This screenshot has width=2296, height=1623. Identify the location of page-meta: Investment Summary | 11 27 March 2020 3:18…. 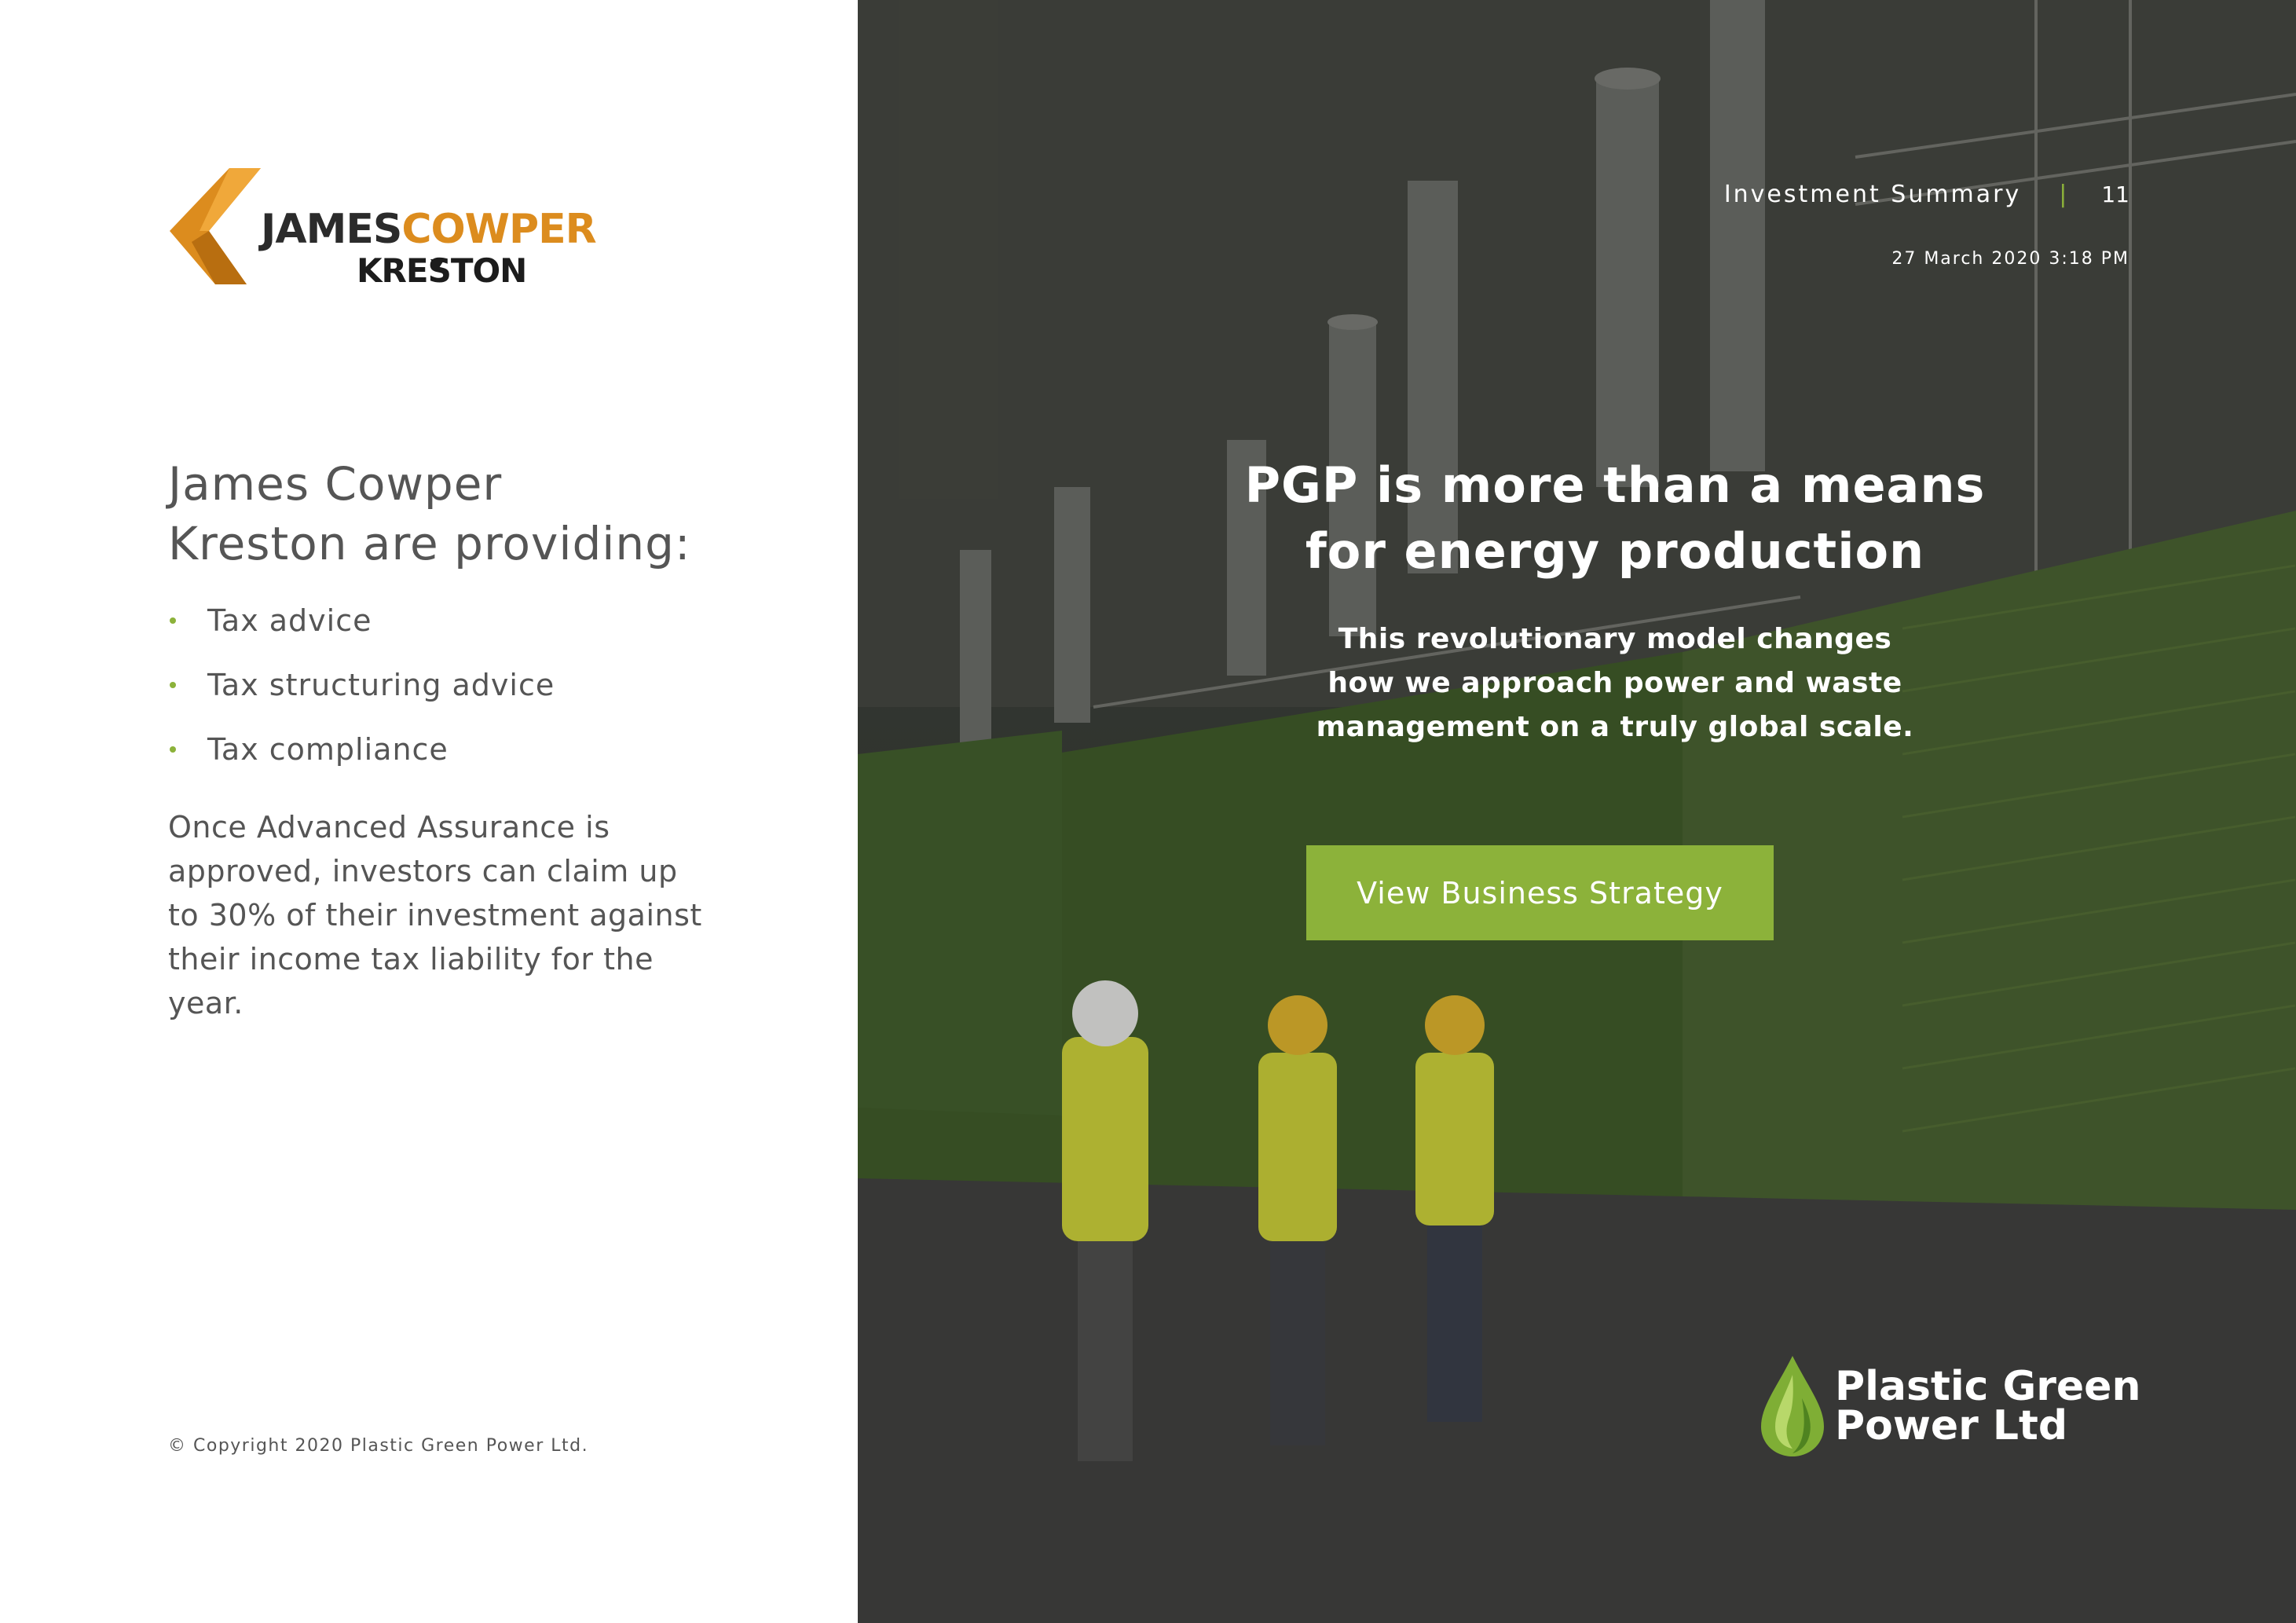
(1926, 225).